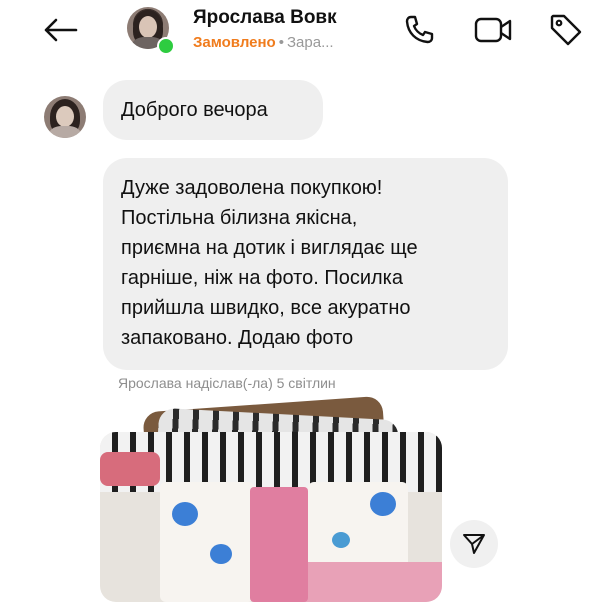  I want to click on tag-icon, so click(566, 30).